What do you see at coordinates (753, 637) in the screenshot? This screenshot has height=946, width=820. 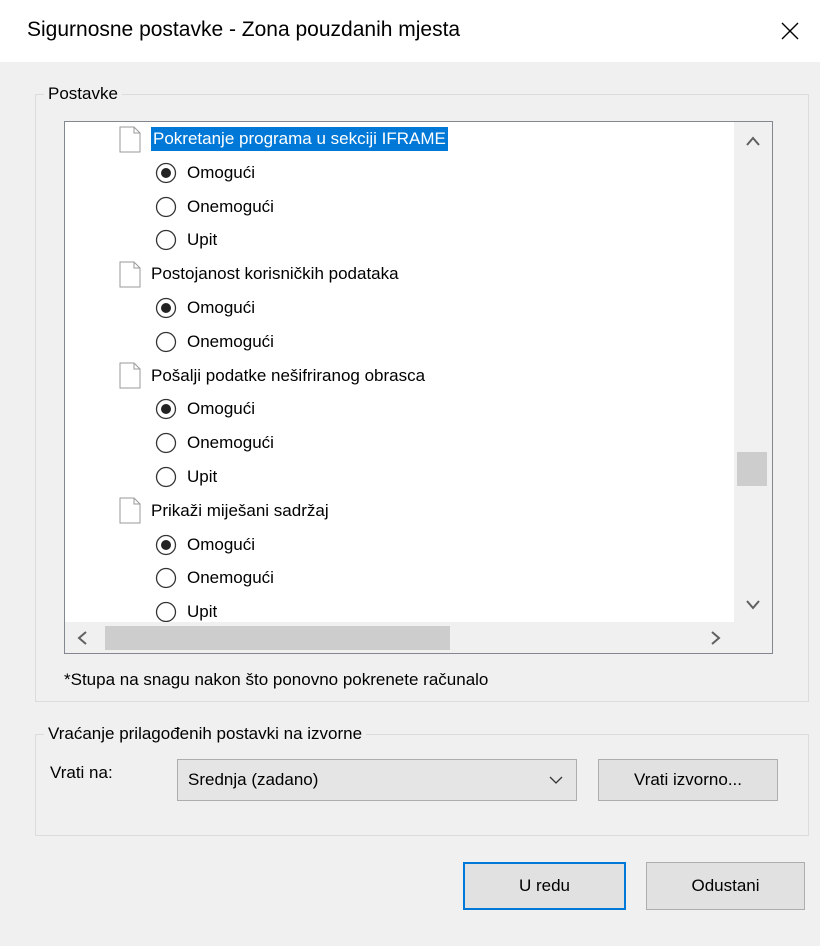 I see `scrollbar-corner` at bounding box center [753, 637].